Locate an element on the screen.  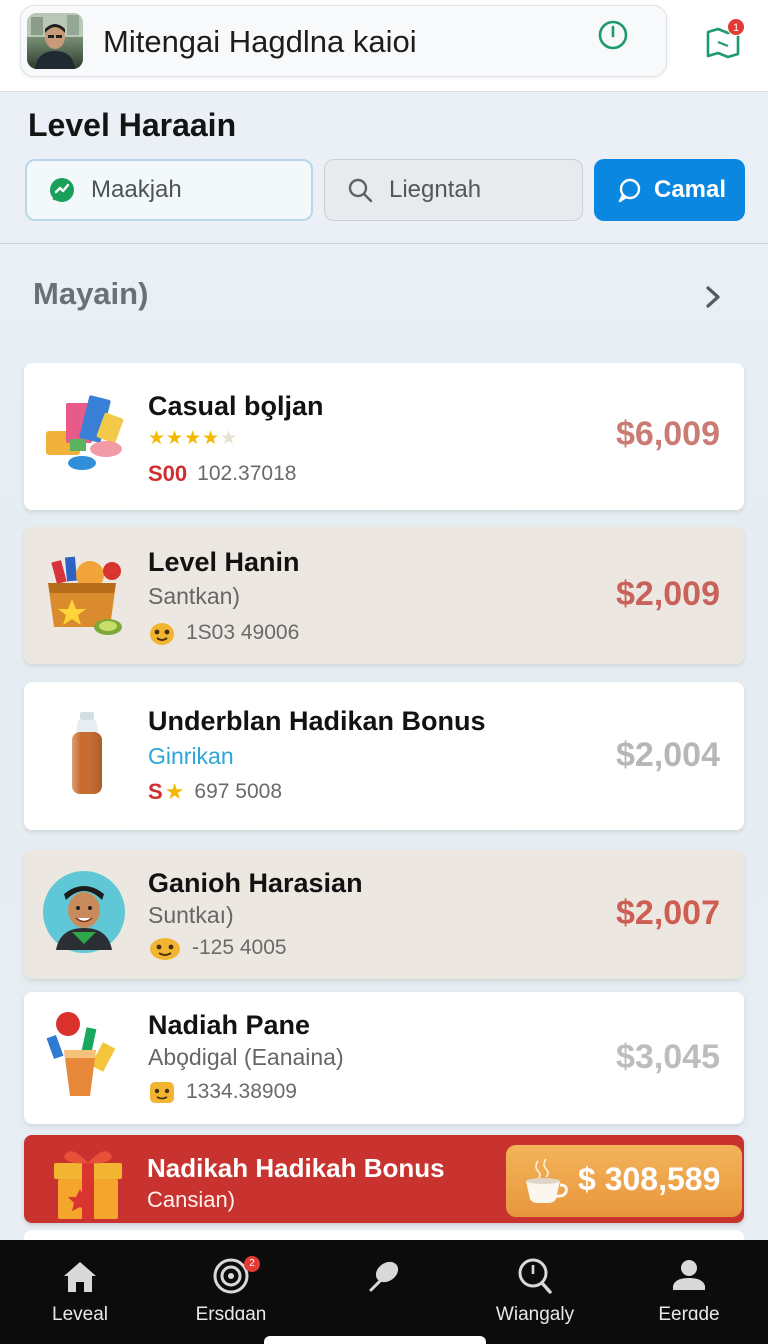
nav-wiangaly: Wiangaly is located at coordinates (535, 1296).